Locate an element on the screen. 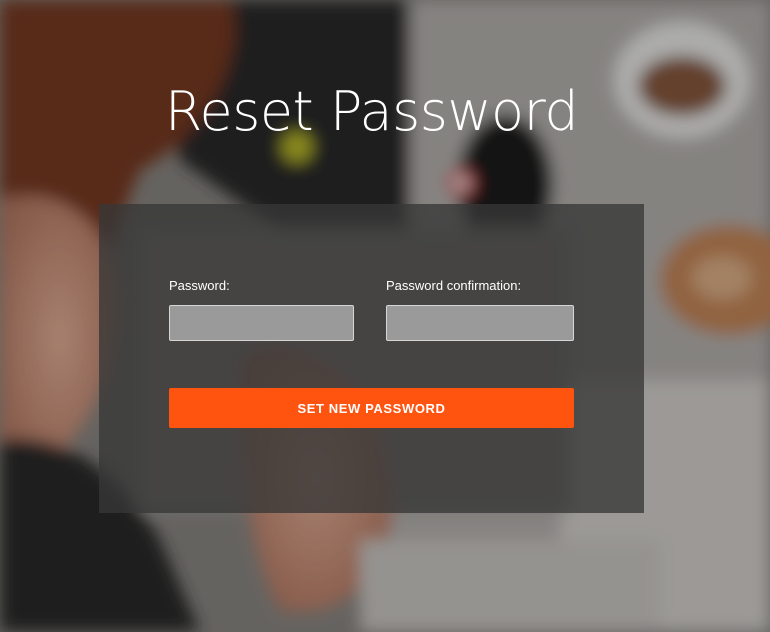  password-confirmation-label: Password confirmation: is located at coordinates (454, 285).